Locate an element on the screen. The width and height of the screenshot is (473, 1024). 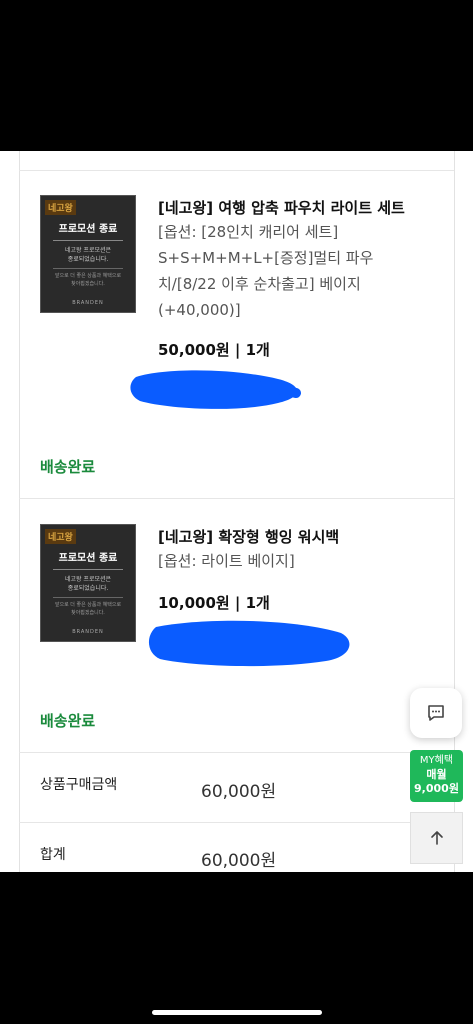
scroll-top-button is located at coordinates (436, 838).